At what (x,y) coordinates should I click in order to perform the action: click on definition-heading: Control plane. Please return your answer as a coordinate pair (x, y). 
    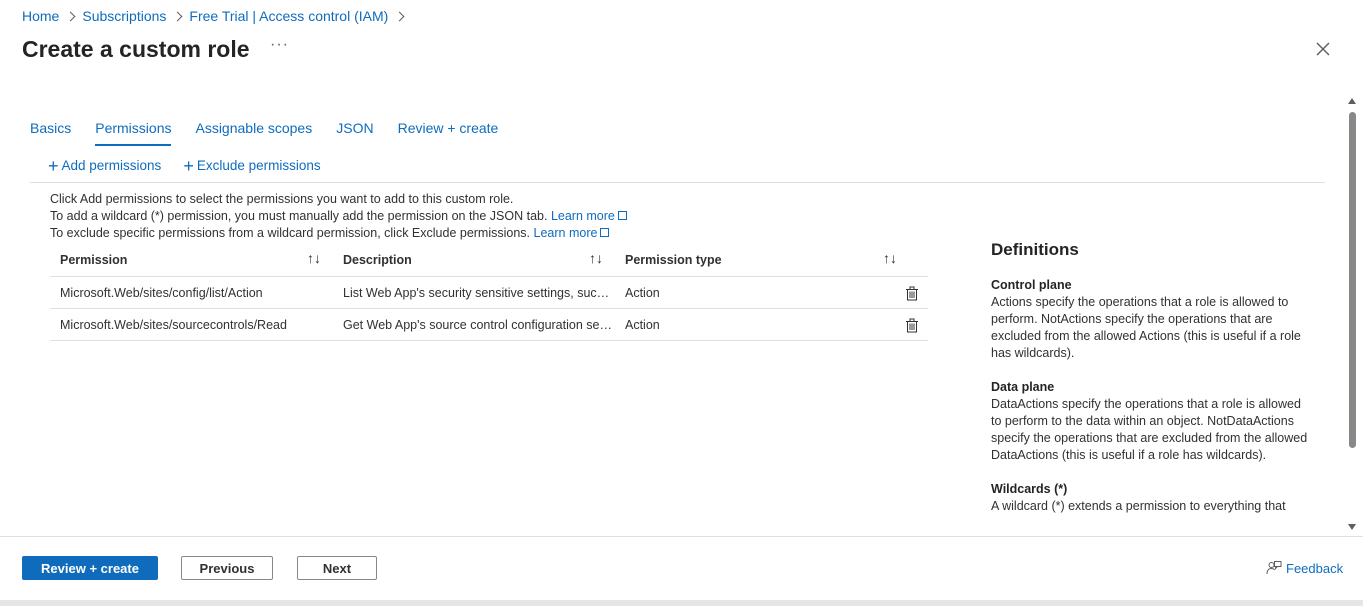
    Looking at the image, I should click on (1031, 285).